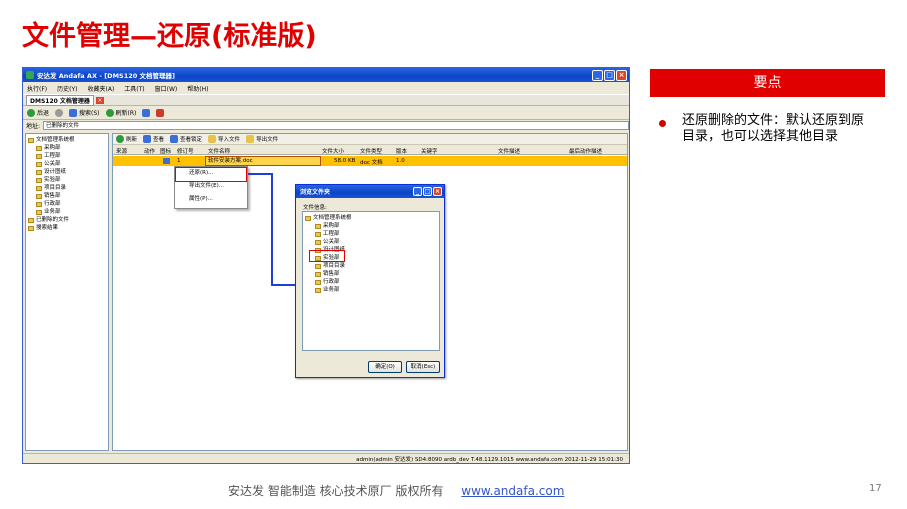 The width and height of the screenshot is (907, 509). I want to click on address-input: 已删除的文件, so click(336, 125).